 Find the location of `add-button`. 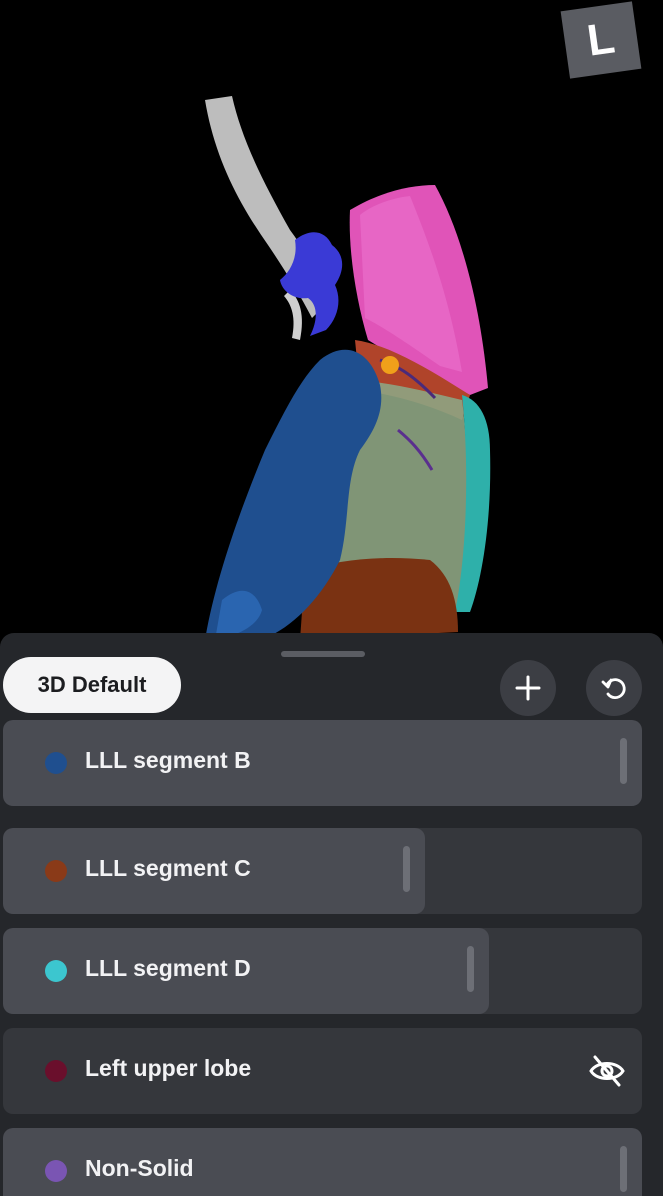

add-button is located at coordinates (528, 688).